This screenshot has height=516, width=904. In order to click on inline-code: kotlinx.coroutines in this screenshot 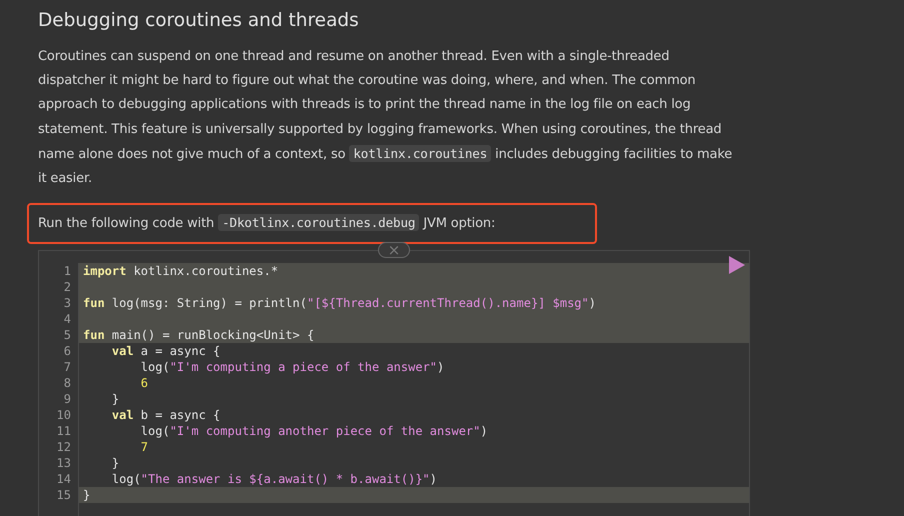, I will do `click(420, 153)`.